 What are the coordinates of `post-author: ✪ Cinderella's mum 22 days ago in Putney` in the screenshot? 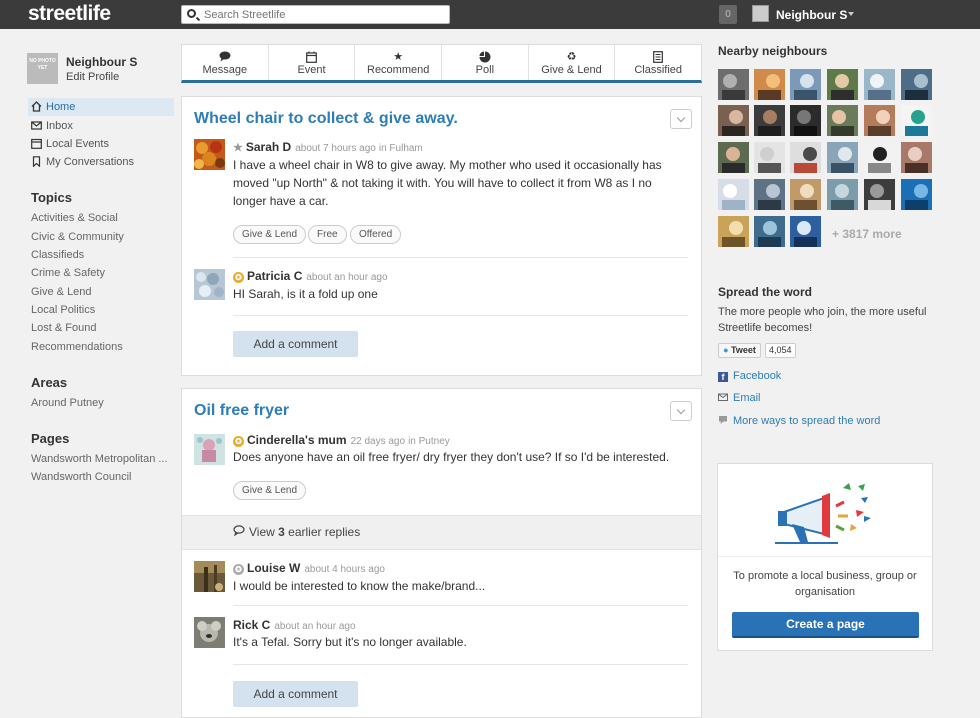 It's located at (341, 440).